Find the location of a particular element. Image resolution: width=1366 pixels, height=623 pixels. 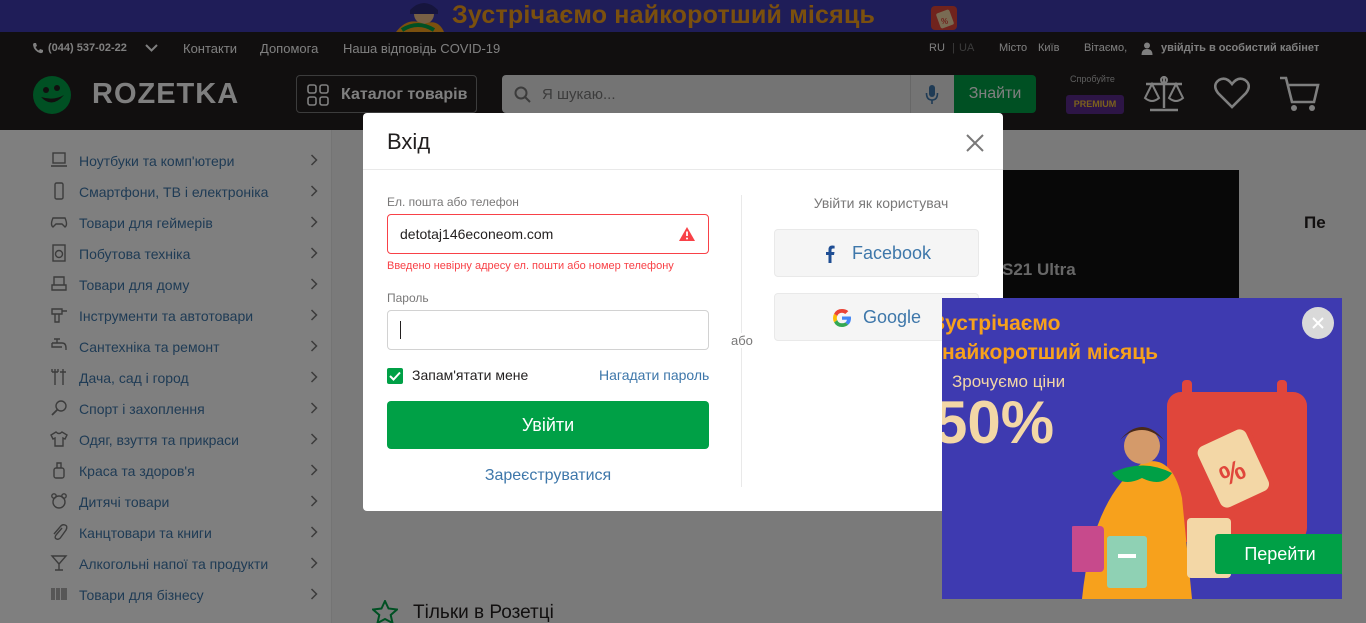

text-cursor is located at coordinates (400, 330).